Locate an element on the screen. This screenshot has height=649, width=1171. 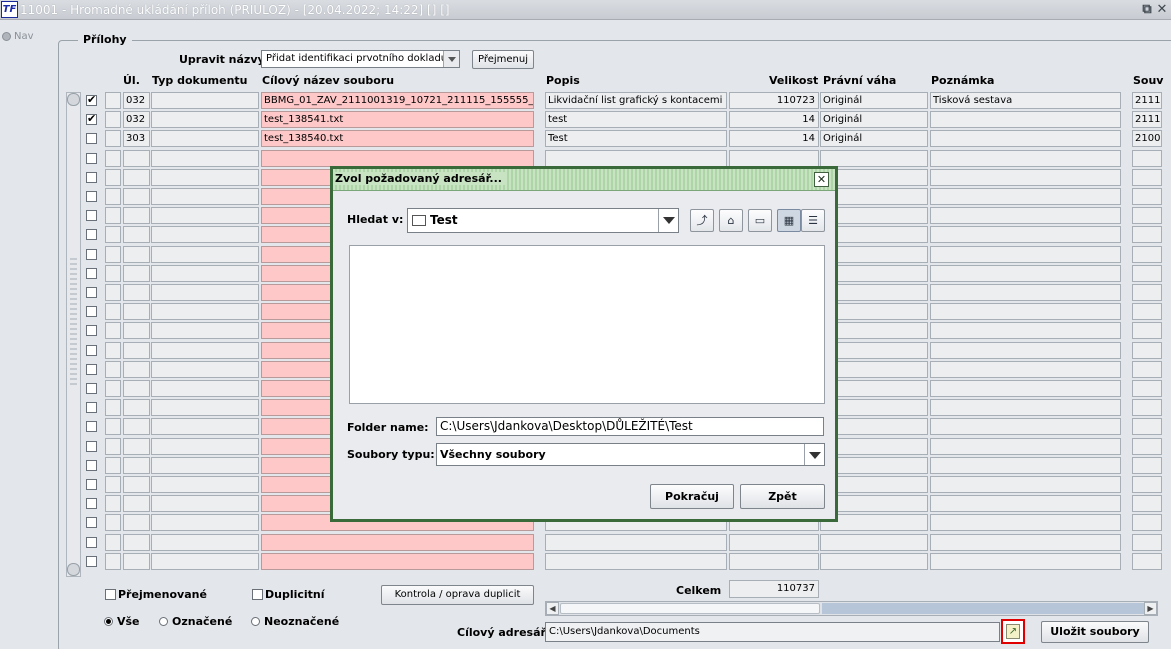
cell-popis: test is located at coordinates (636, 119).